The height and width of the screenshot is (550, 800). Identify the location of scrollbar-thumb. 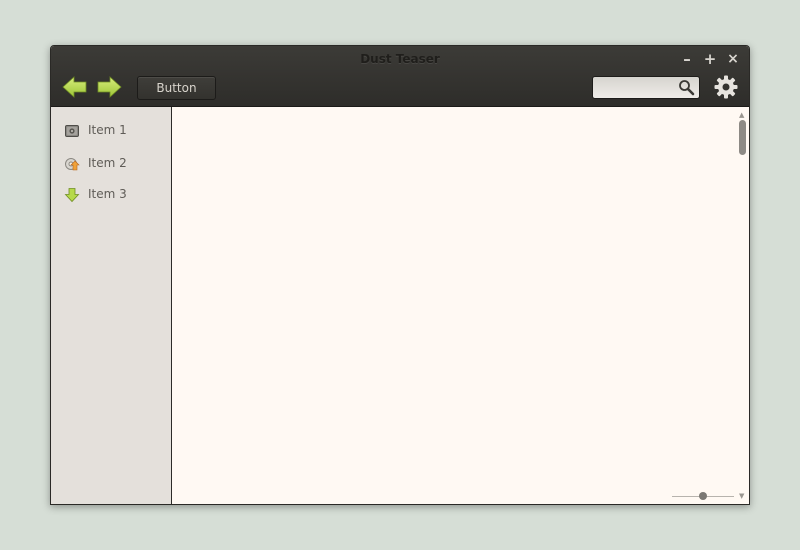
(742, 137).